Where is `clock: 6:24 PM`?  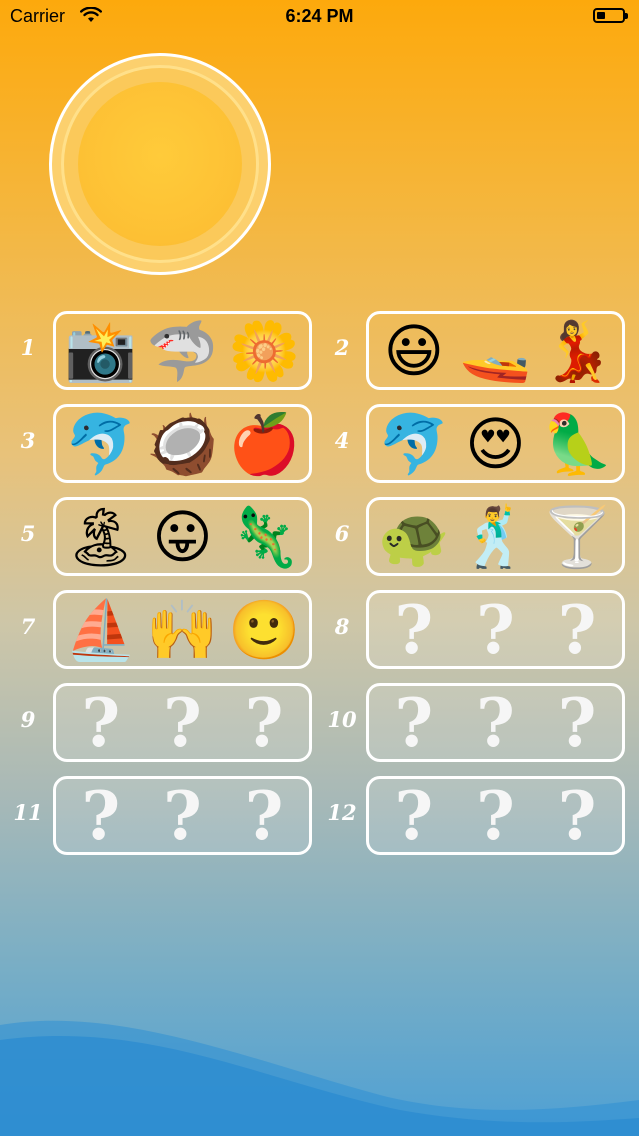 clock: 6:24 PM is located at coordinates (319, 16).